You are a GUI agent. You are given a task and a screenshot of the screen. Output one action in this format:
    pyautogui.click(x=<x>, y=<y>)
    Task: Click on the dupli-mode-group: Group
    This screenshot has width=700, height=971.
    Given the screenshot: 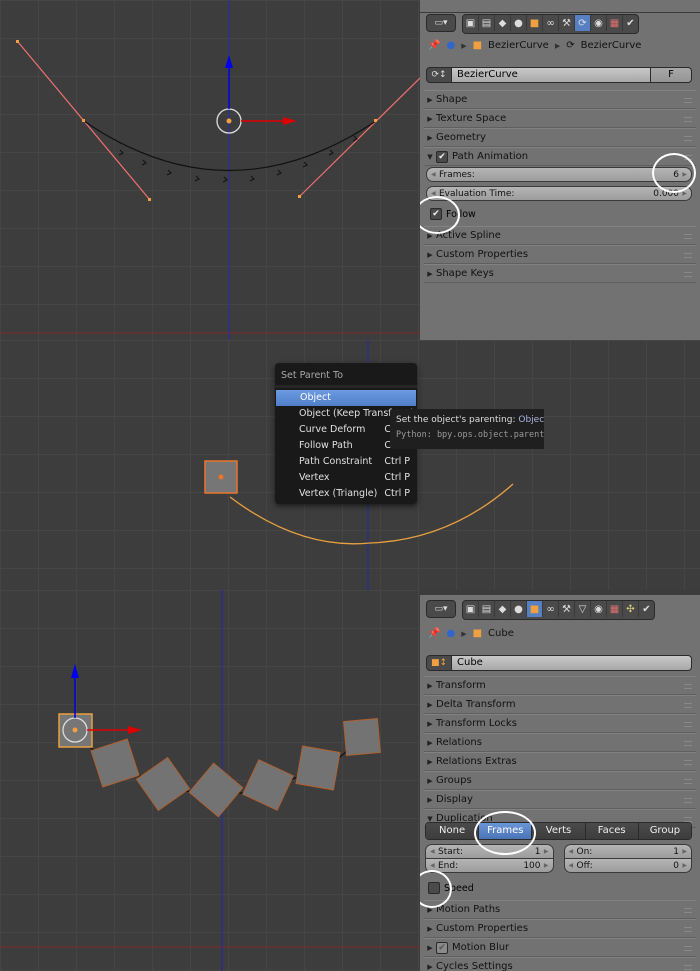 What is the action you would take?
    pyautogui.click(x=664, y=831)
    